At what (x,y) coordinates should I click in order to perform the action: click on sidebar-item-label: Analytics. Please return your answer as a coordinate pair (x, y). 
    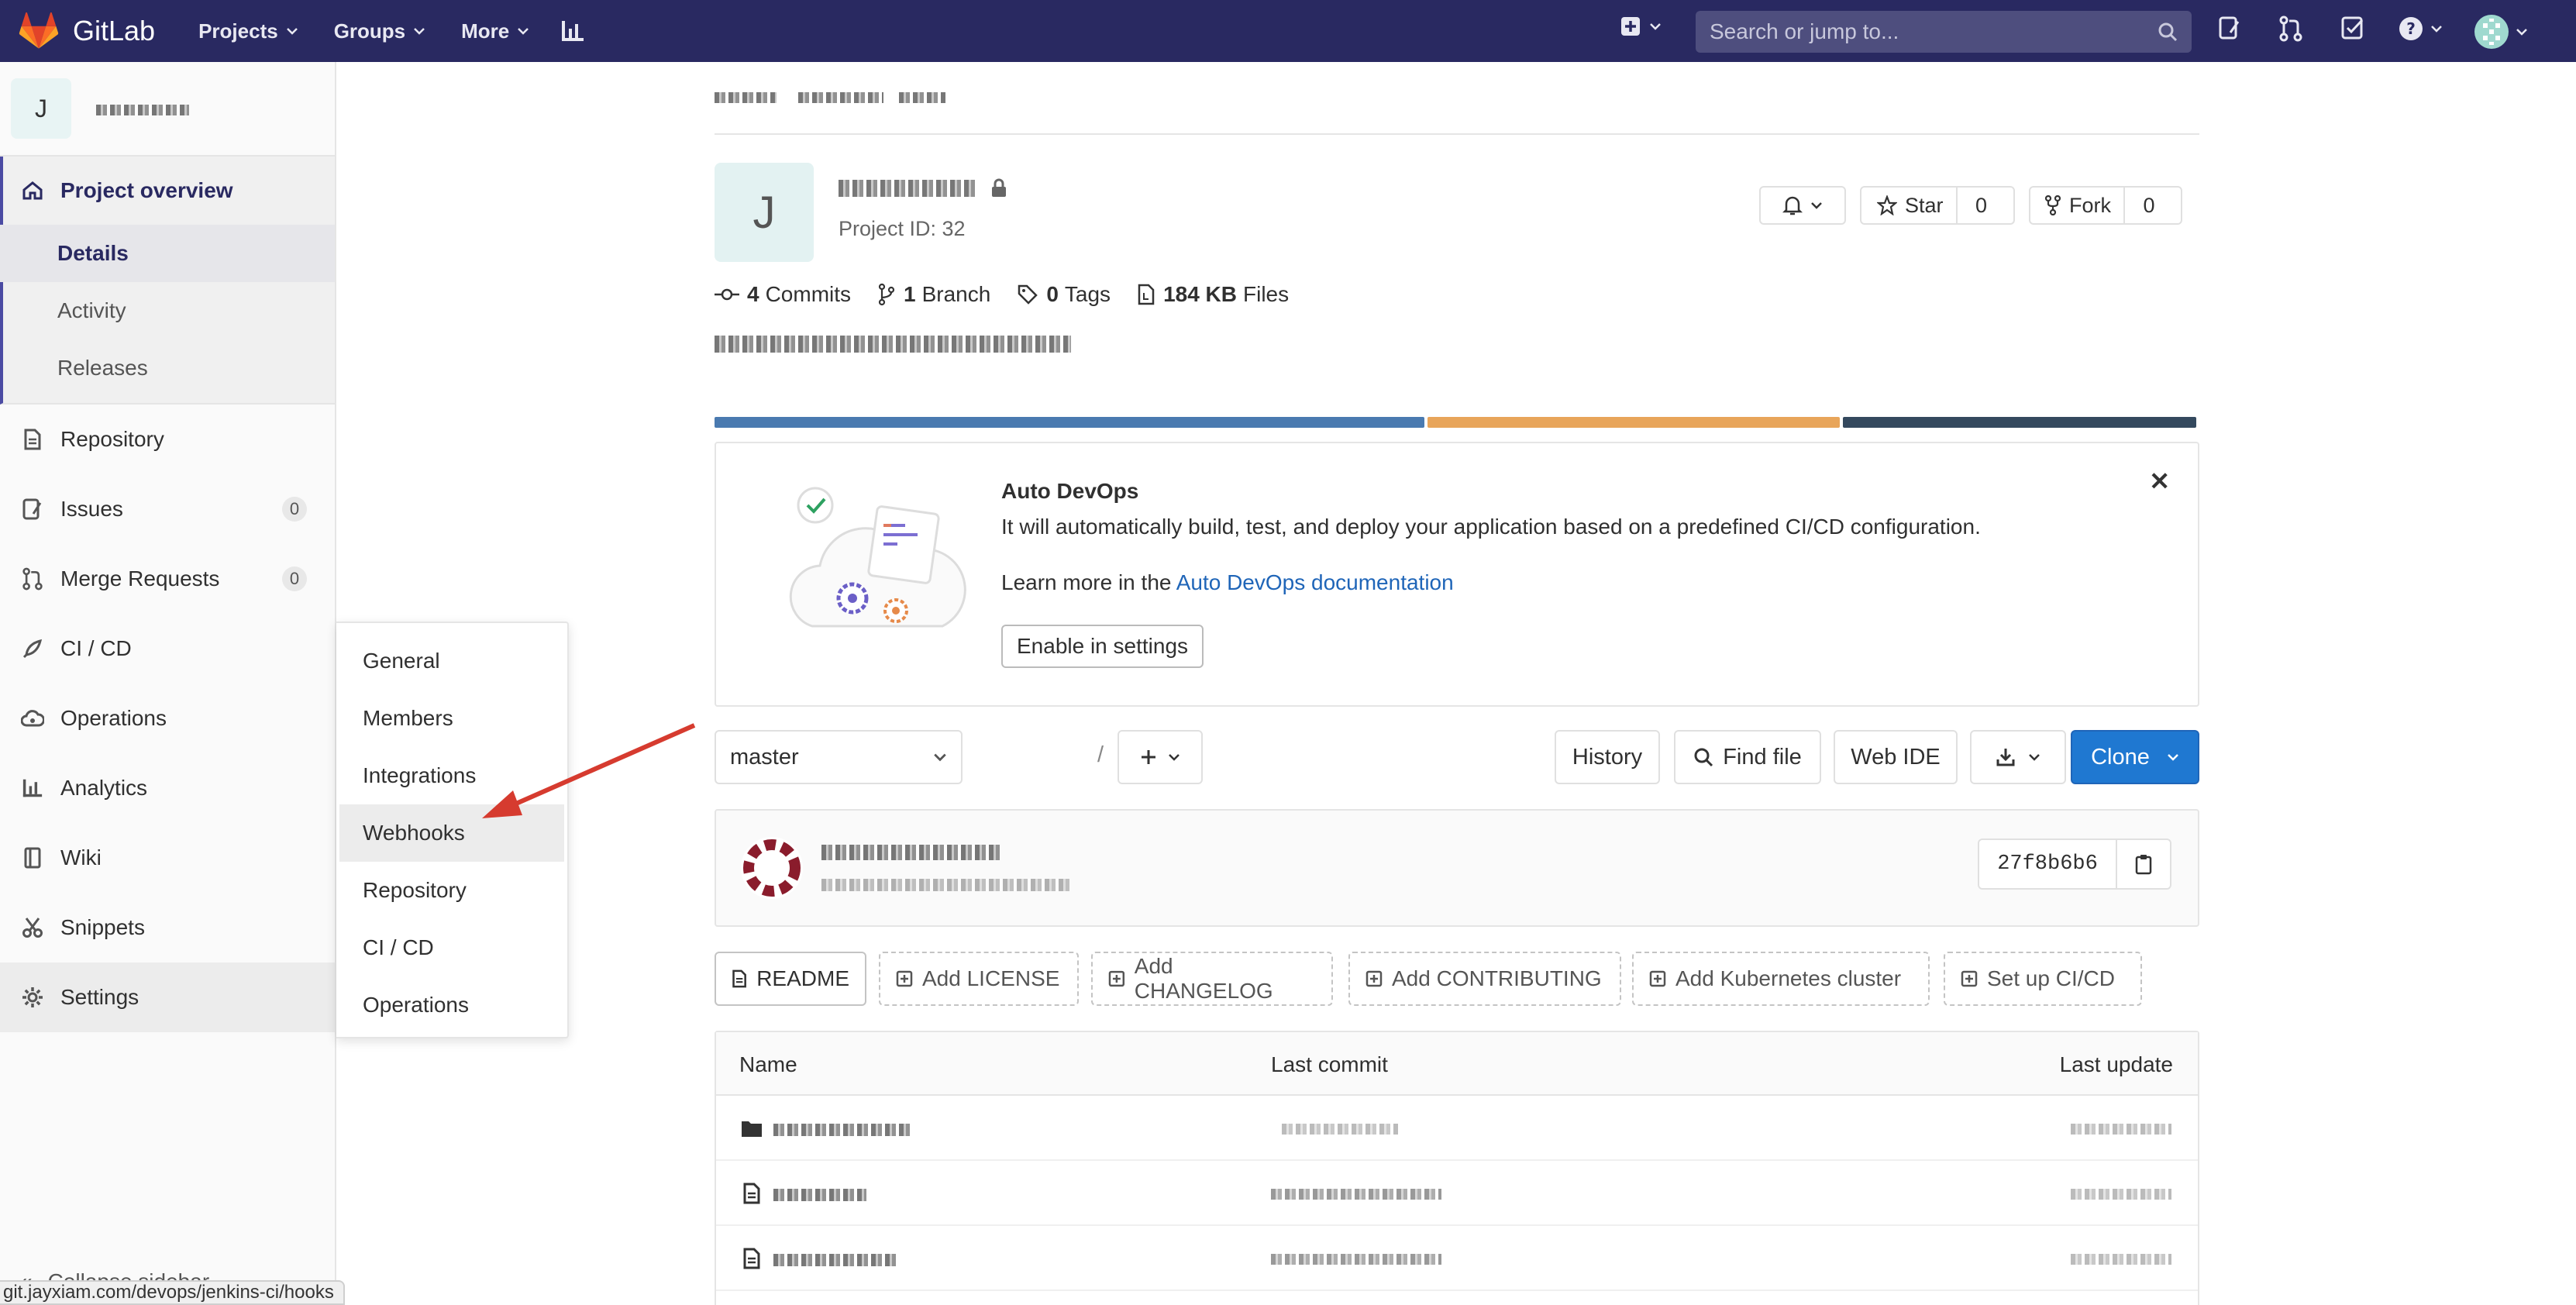
    Looking at the image, I should click on (104, 788).